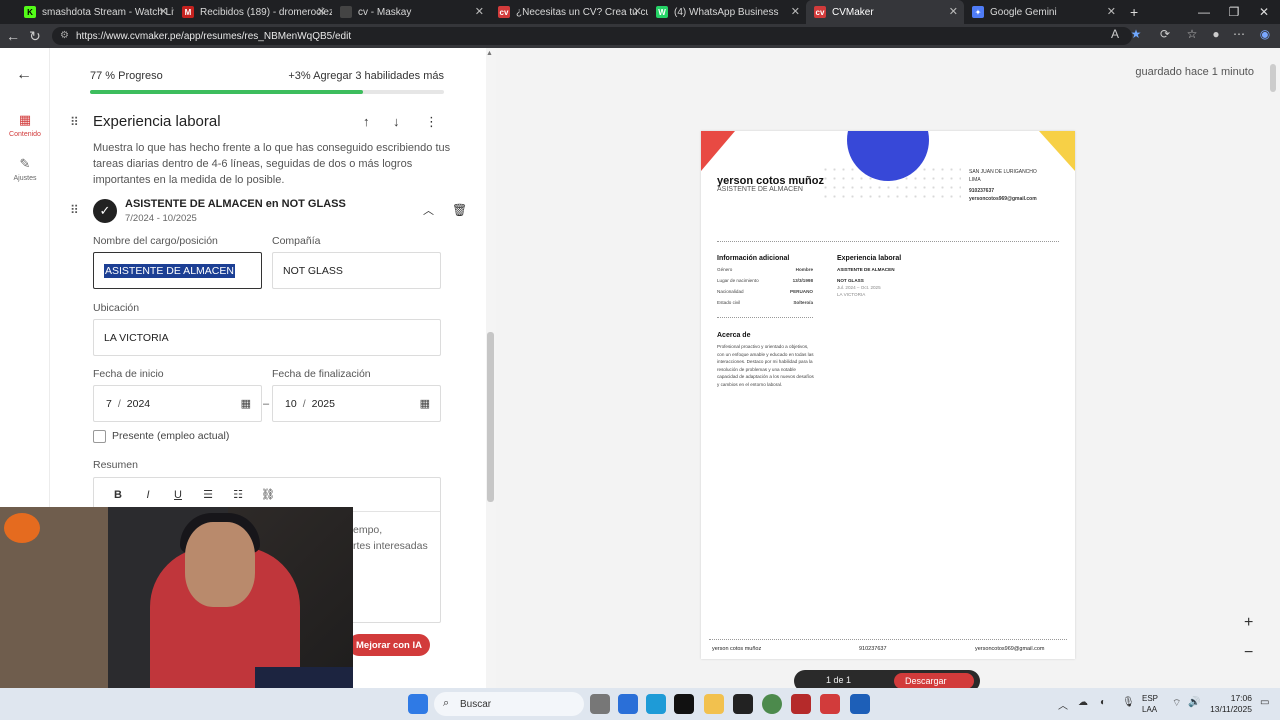 The height and width of the screenshot is (720, 1280). I want to click on reload-icon: ↻, so click(35, 36).